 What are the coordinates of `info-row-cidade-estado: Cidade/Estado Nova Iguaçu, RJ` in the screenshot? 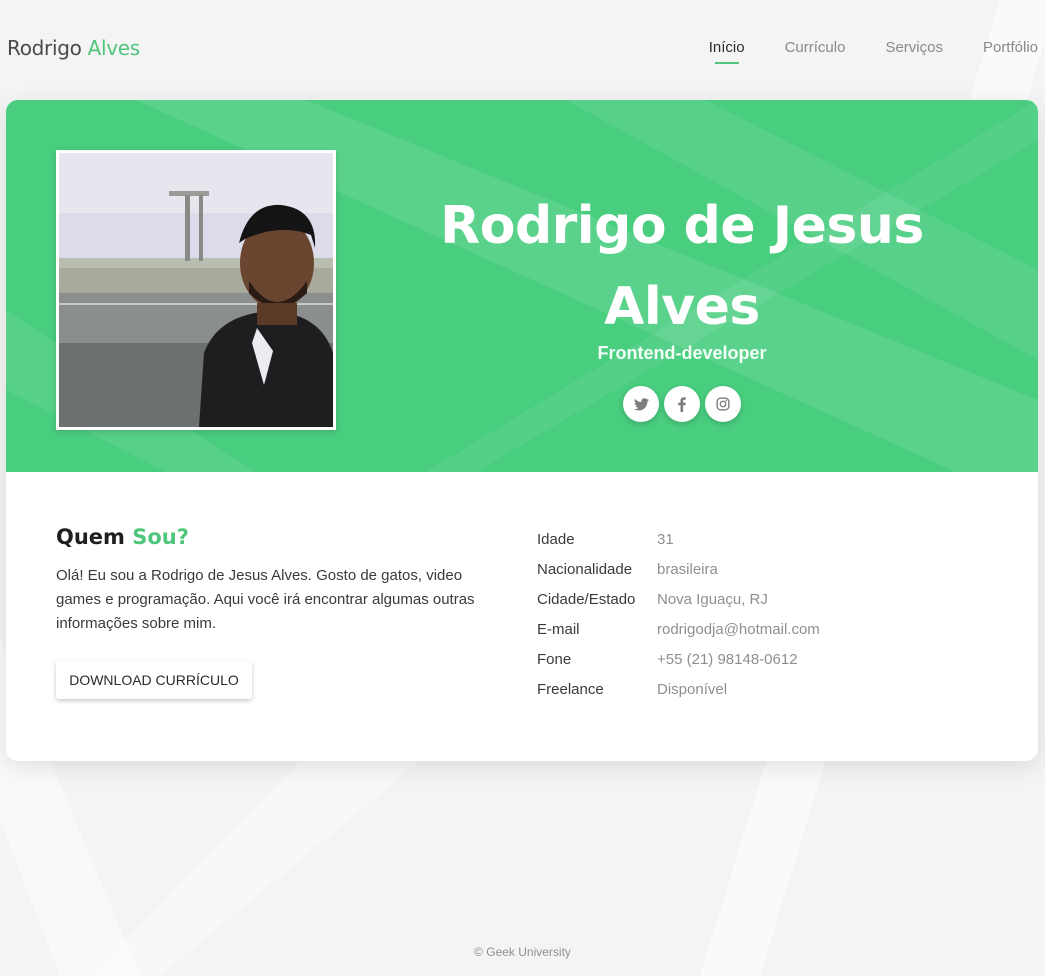 It's located at (678, 599).